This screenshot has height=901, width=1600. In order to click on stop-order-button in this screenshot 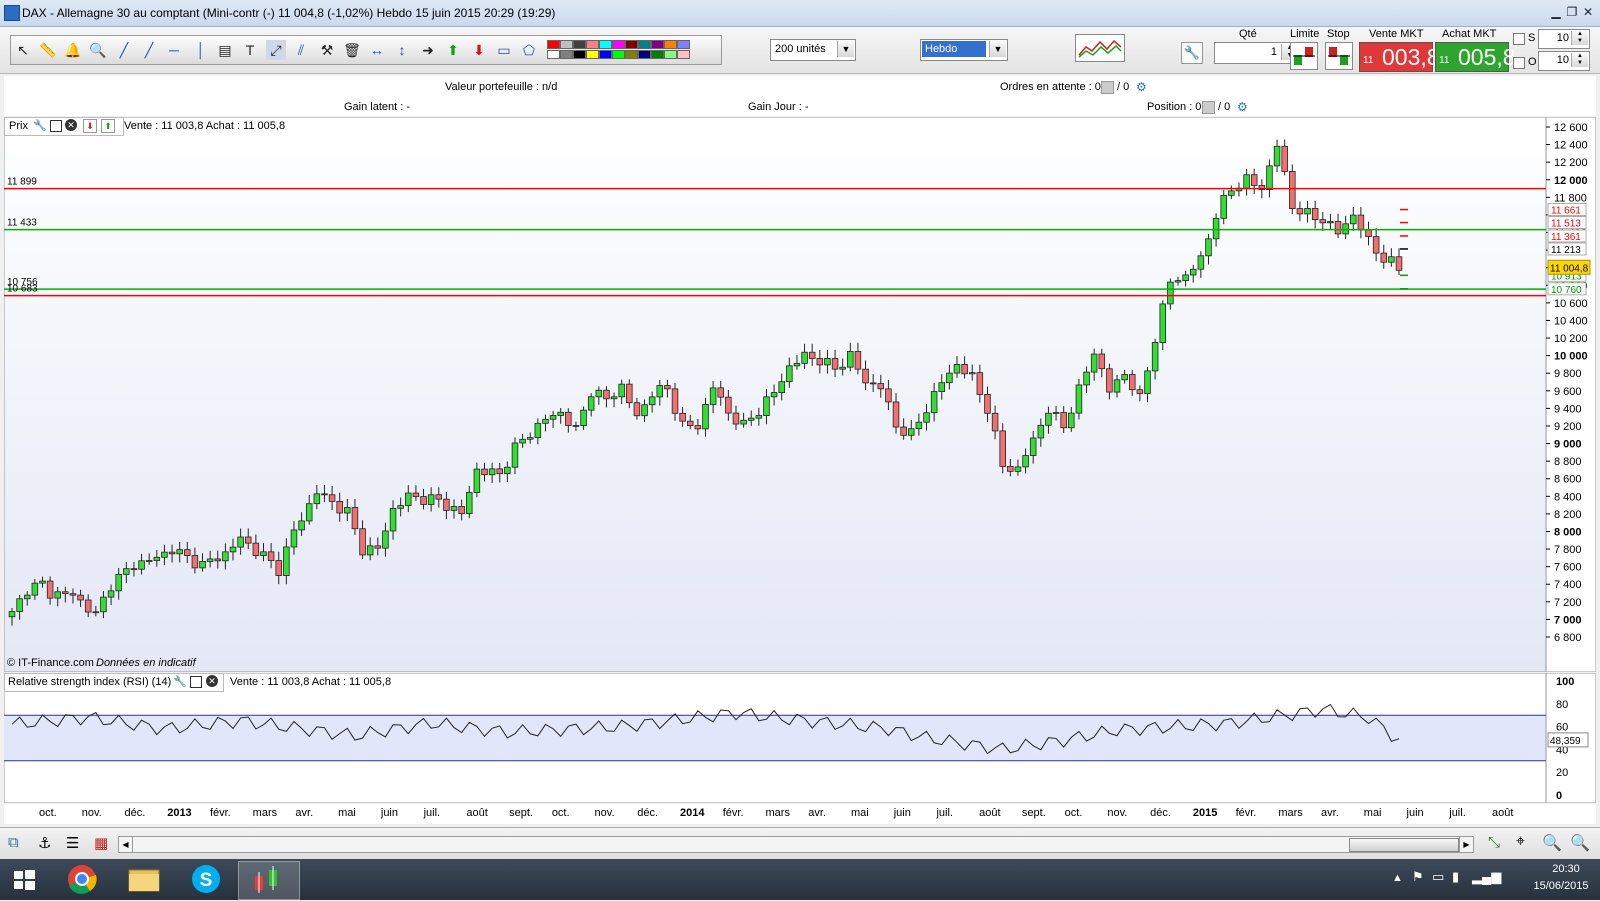, I will do `click(1339, 56)`.